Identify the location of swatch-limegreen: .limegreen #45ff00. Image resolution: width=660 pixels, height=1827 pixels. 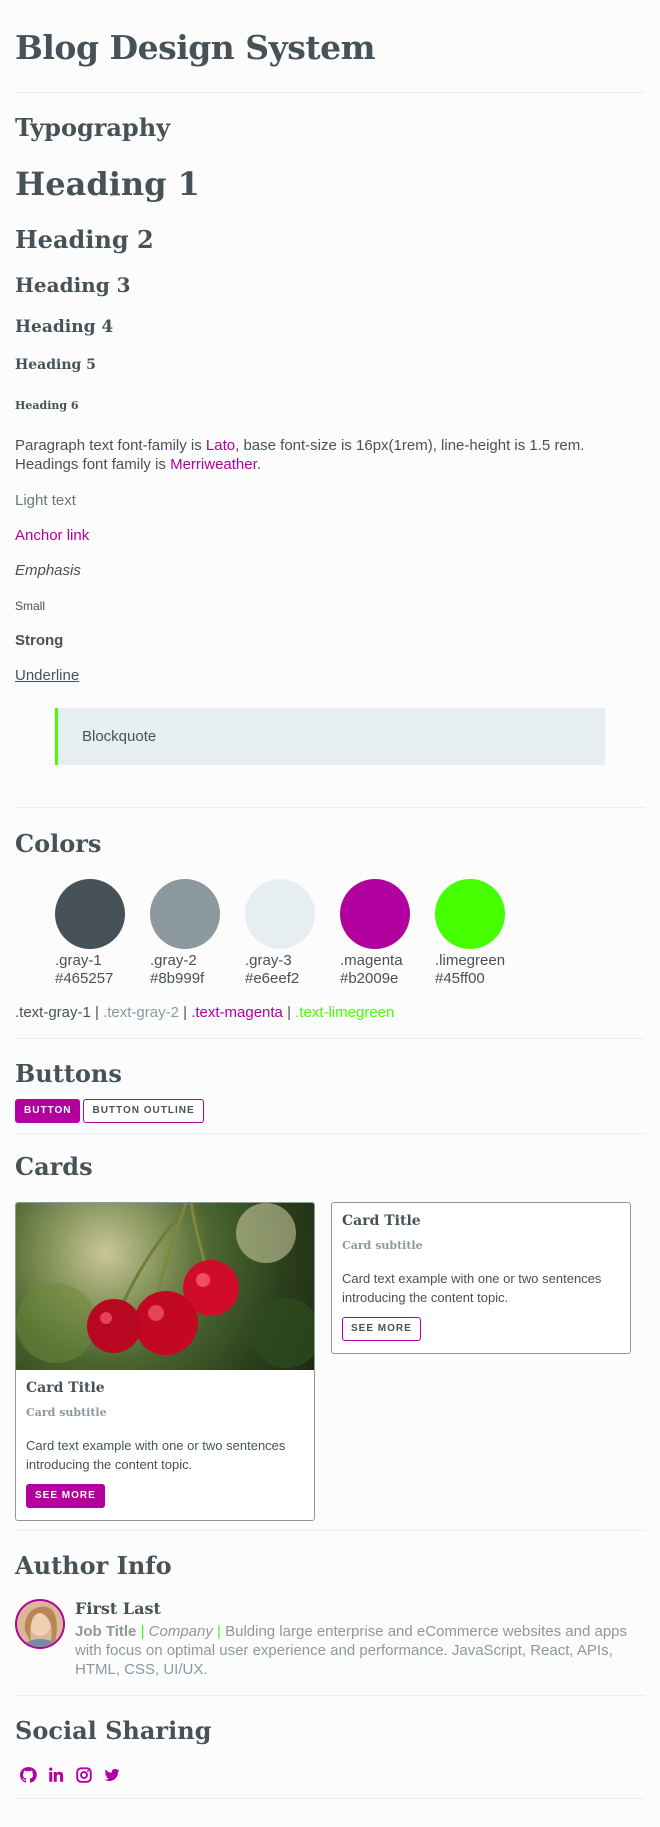
(482, 933).